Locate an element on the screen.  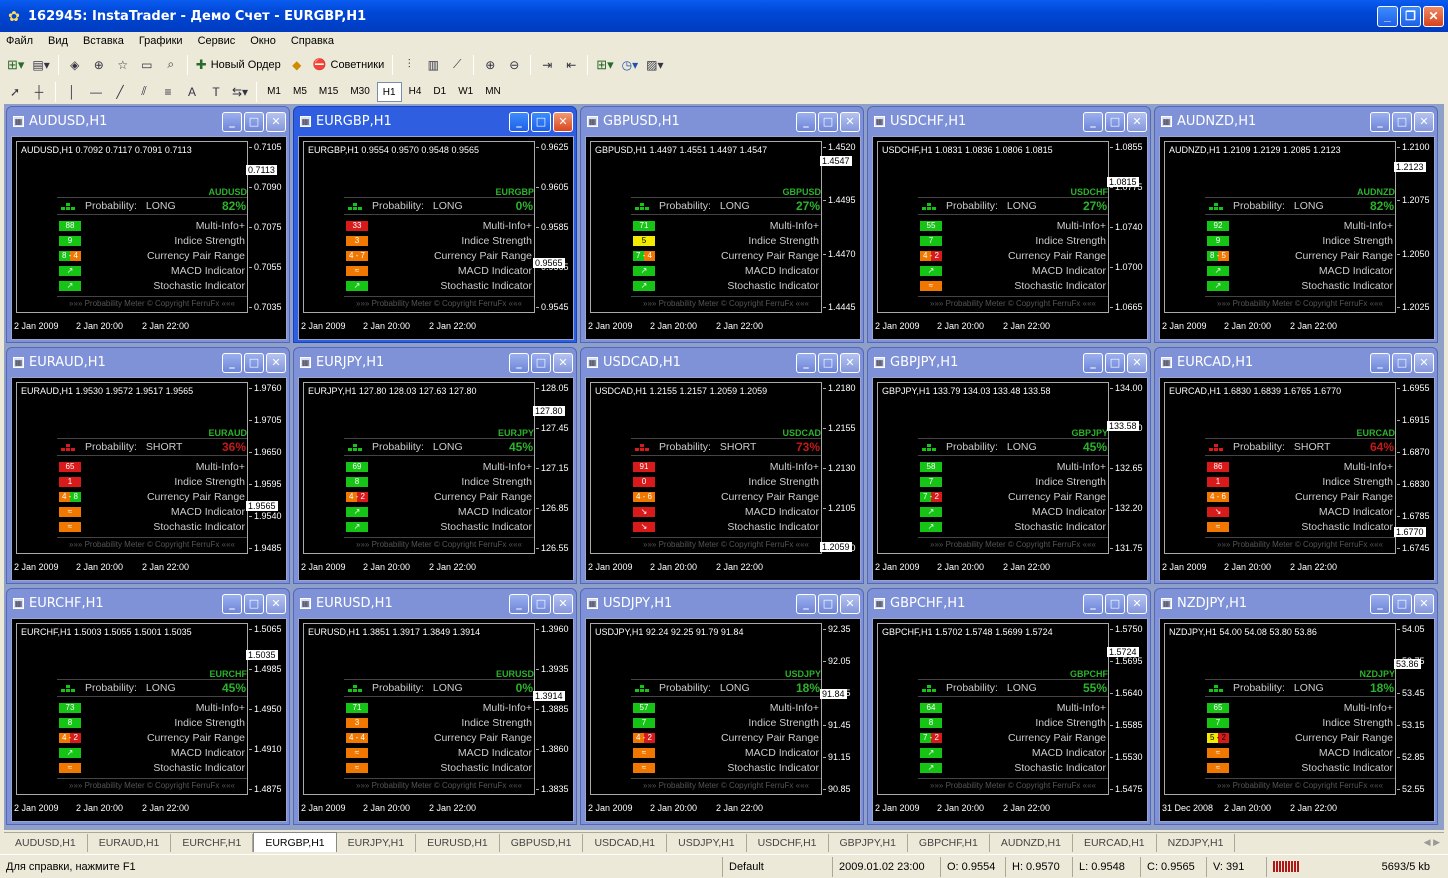
minimize-button: _ is located at coordinates (1387, 16).